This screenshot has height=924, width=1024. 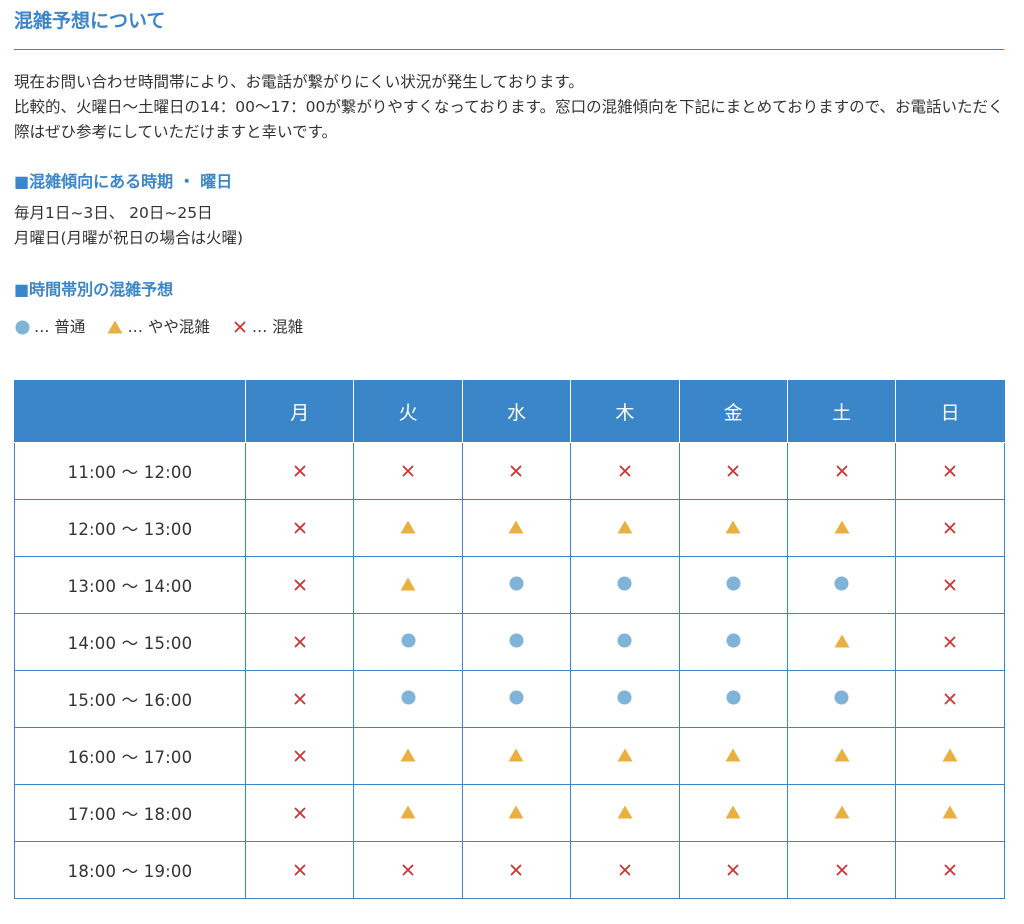 I want to click on time-slot-cell: 14:00 〜 15:00, so click(x=130, y=642).